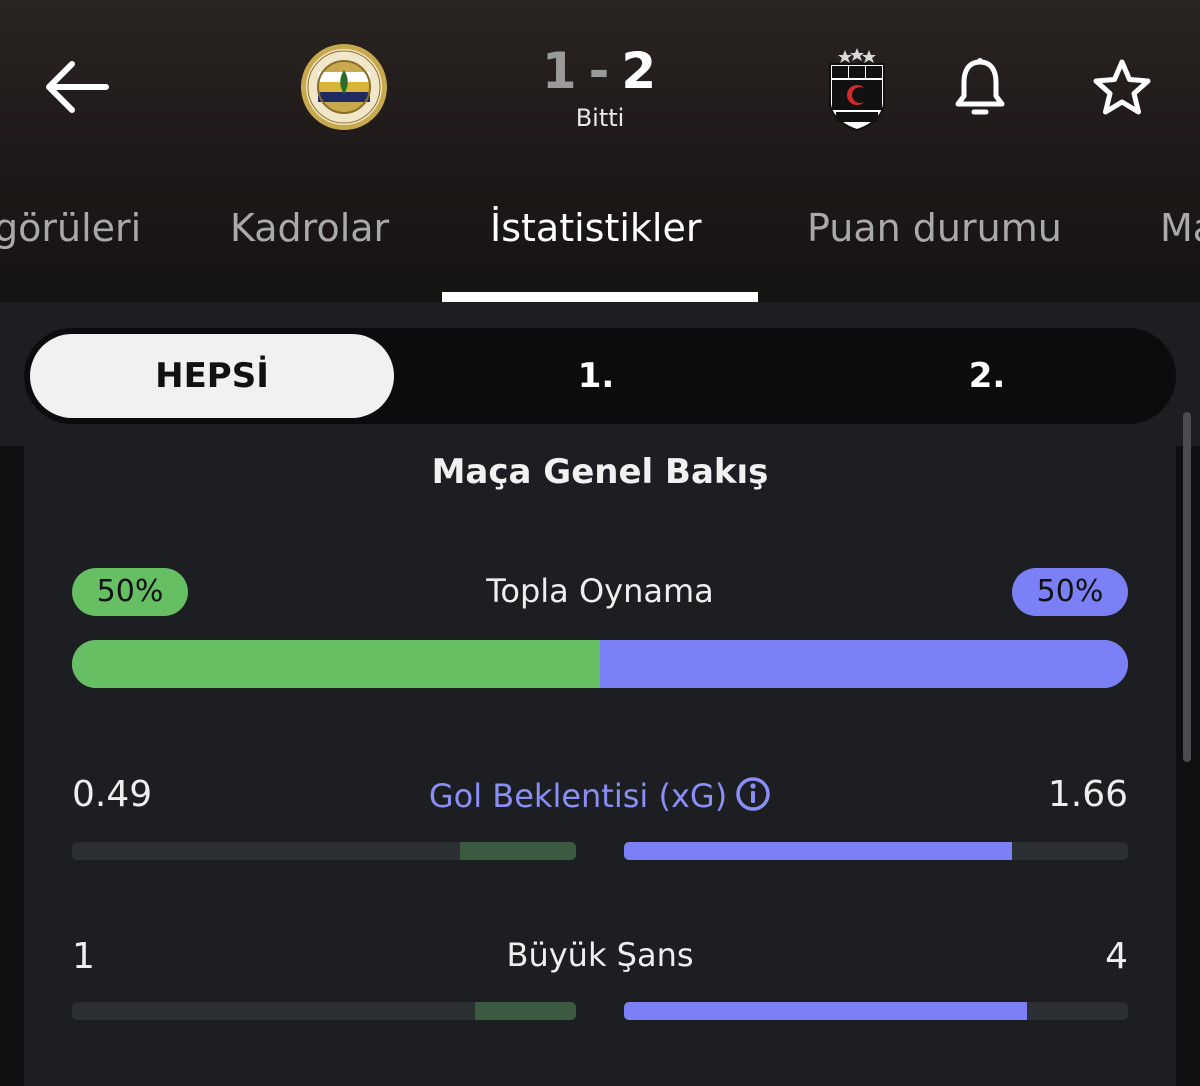 The height and width of the screenshot is (1086, 1200). I want to click on away-possession-badge: 50%, so click(1070, 592).